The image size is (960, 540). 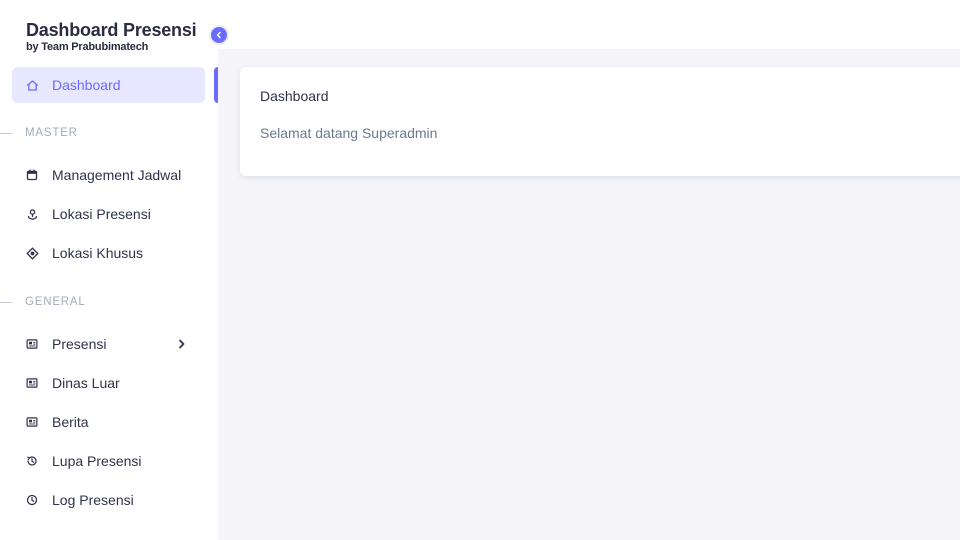 I want to click on sidebar-item-lokasi-khusus: Lokasi Khusus, so click(x=108, y=253).